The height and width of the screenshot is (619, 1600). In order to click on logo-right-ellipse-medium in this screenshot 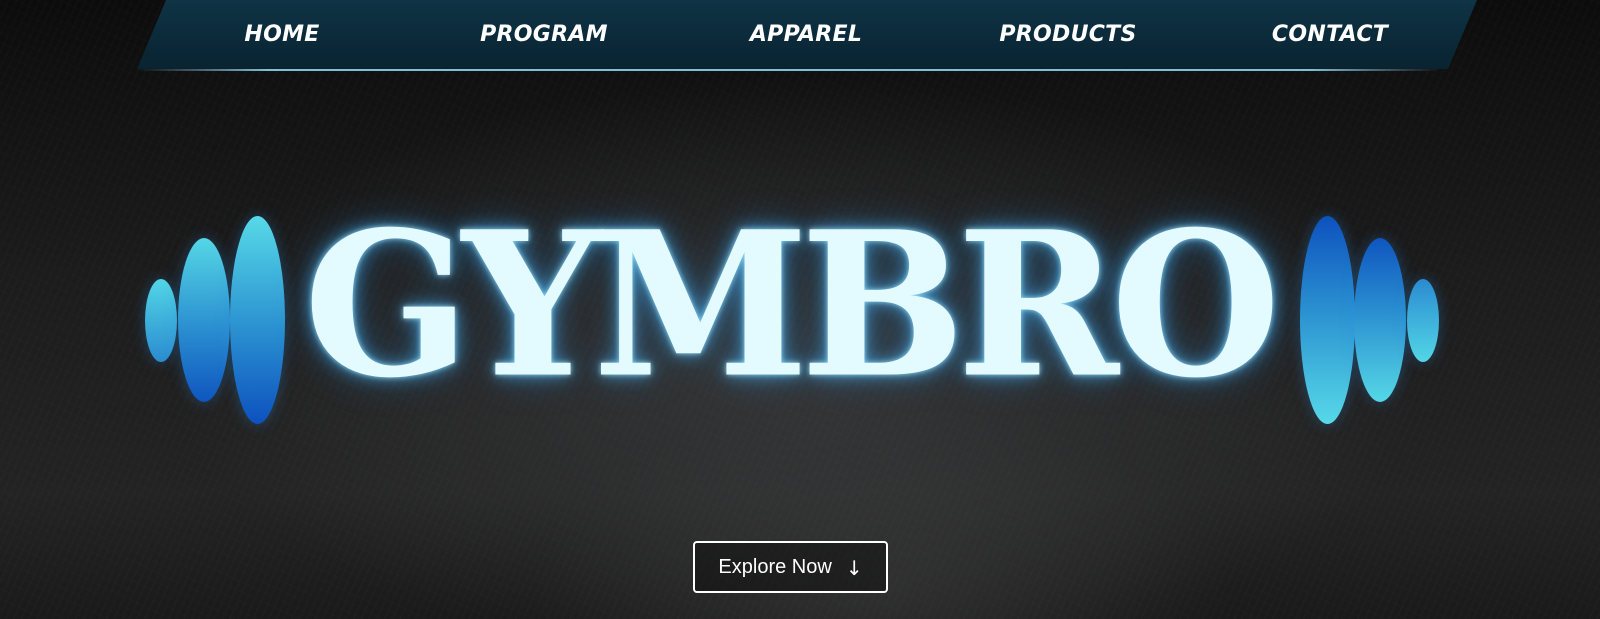, I will do `click(1380, 320)`.